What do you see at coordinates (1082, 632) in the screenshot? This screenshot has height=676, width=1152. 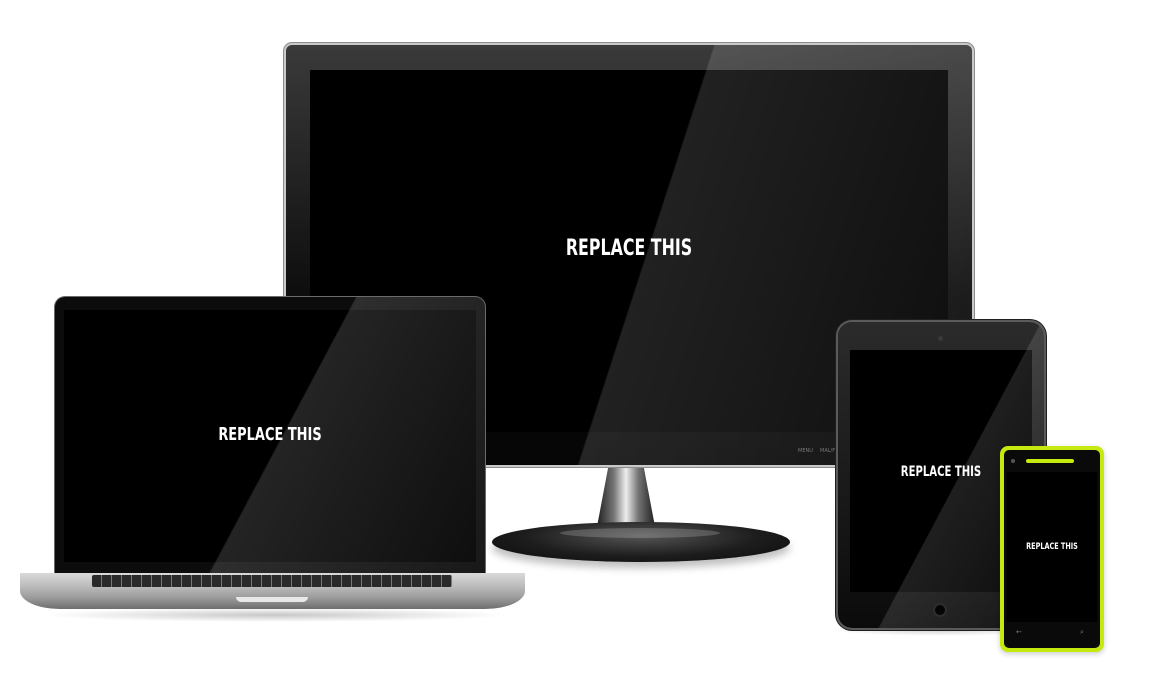 I see `phone-search-icon: ⌕` at bounding box center [1082, 632].